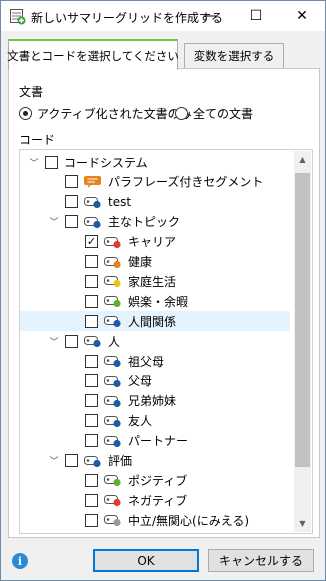 The width and height of the screenshot is (326, 581). I want to click on radio-activated-documents: アクティブ化された文書のみ, so click(105, 113).